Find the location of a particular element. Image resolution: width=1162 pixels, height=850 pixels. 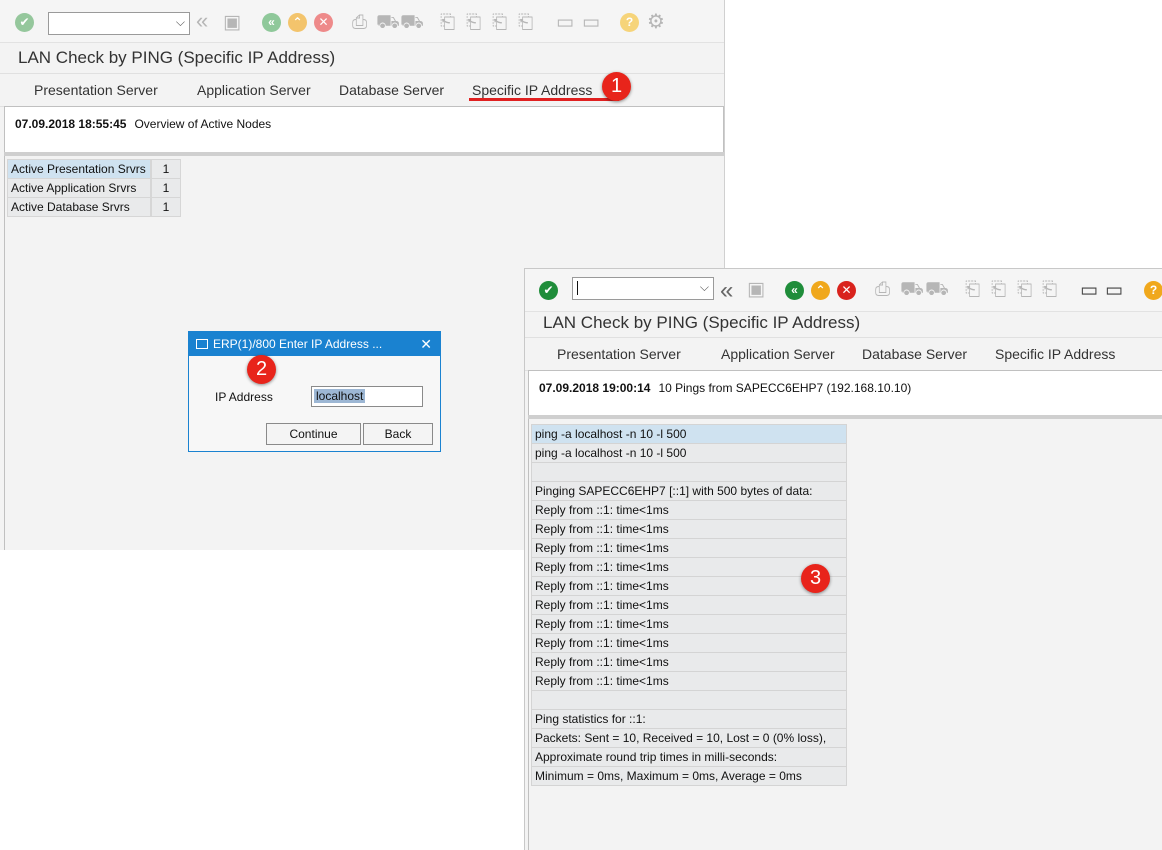

table-row: Active Application Srvrs 1 is located at coordinates (94, 188).